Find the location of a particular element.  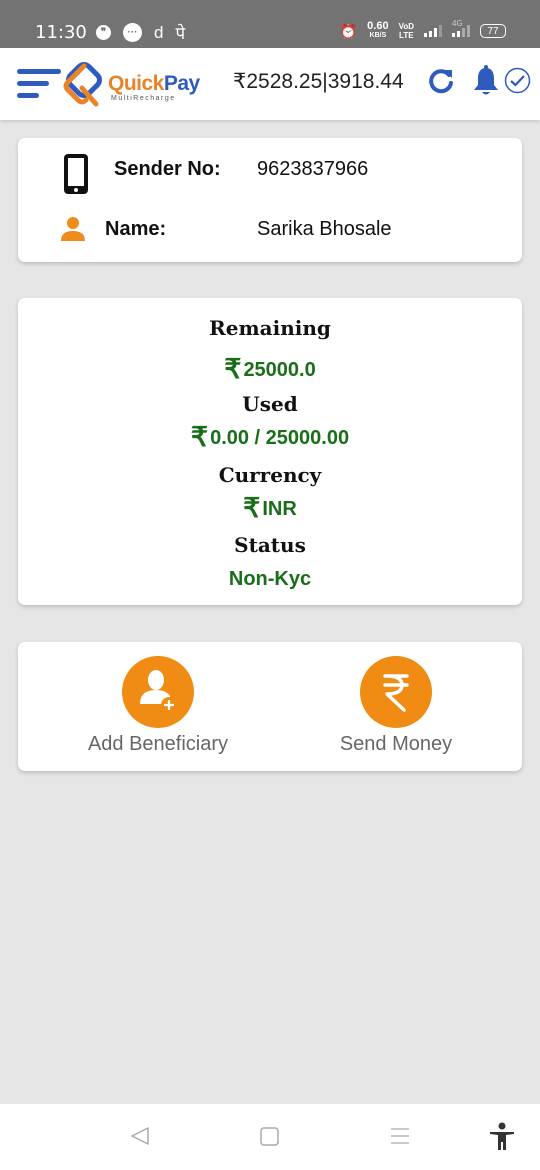

name-label: Name: is located at coordinates (136, 229).